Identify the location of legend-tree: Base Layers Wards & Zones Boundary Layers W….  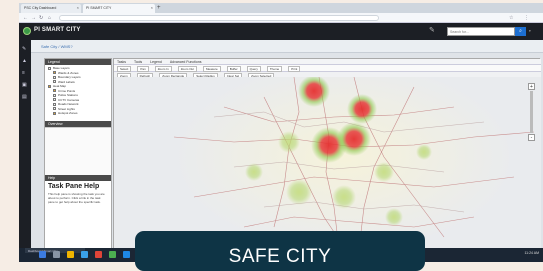
(78, 93).